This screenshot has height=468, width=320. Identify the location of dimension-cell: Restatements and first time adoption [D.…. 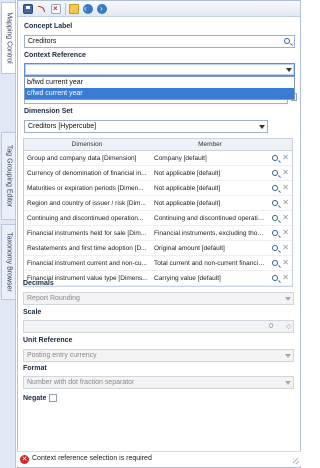
(87, 248).